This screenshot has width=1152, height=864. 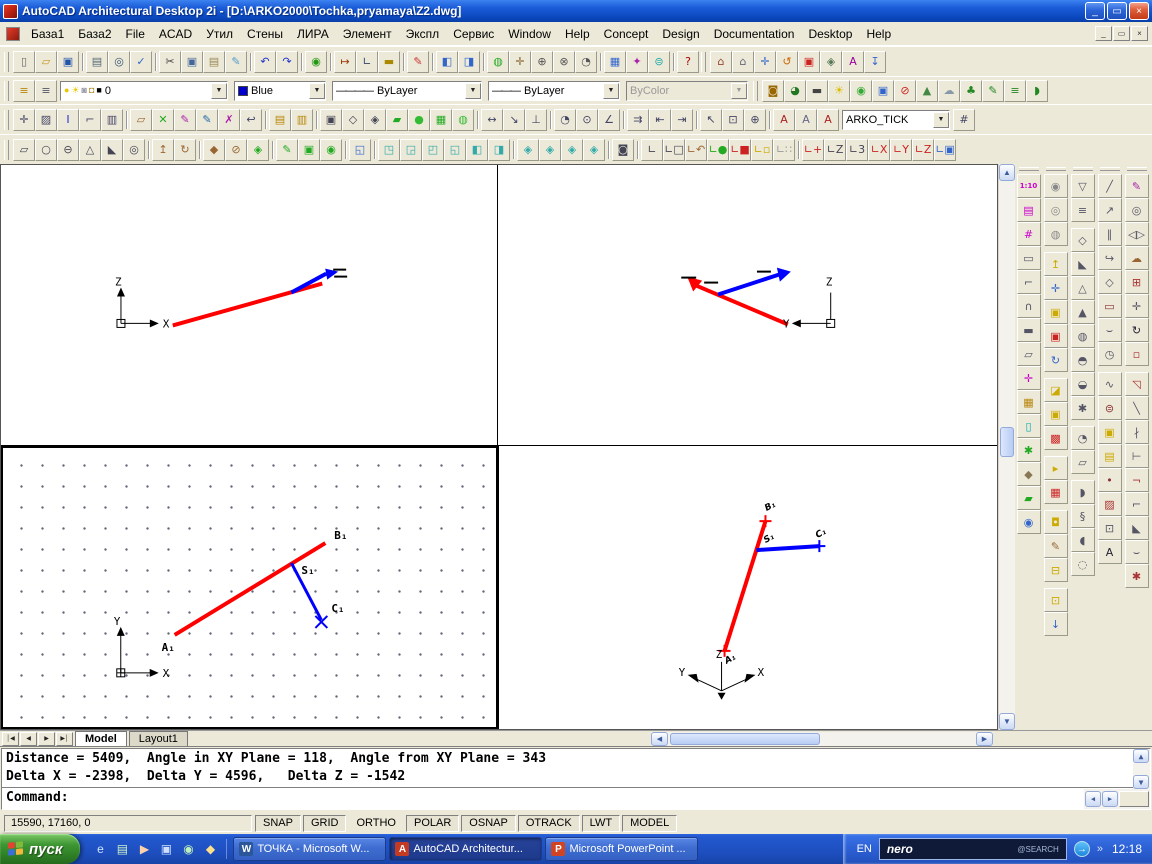 What do you see at coordinates (68, 149) in the screenshot?
I see `solid-cylinder-button: ⊖` at bounding box center [68, 149].